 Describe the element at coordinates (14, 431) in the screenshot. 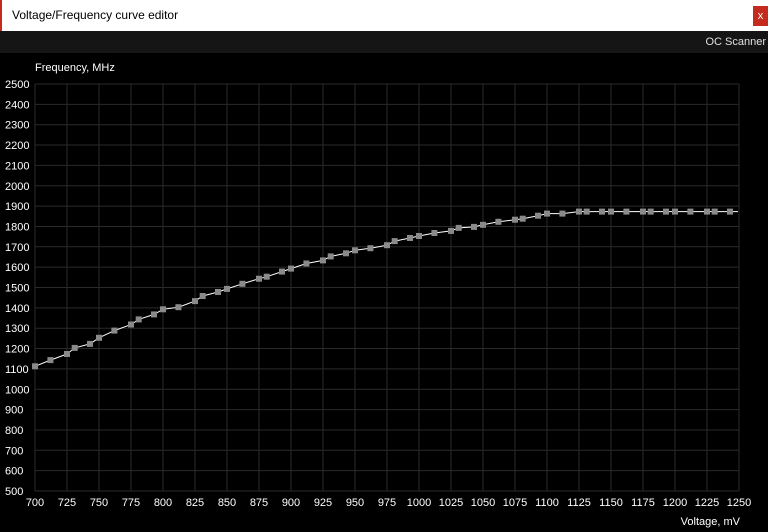

I see `y-tick-label: 800` at that location.